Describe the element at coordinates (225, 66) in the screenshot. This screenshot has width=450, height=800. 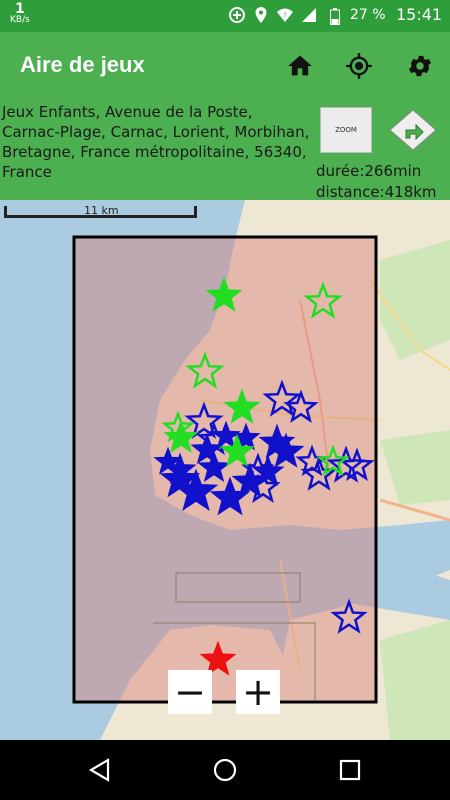
I see `app-bar: Aire de jeux` at that location.